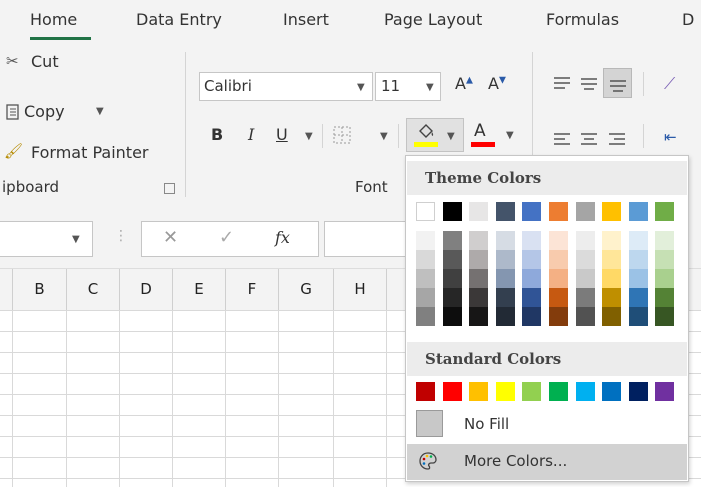  What do you see at coordinates (169, 188) in the screenshot?
I see `dialog-launcher-icon` at bounding box center [169, 188].